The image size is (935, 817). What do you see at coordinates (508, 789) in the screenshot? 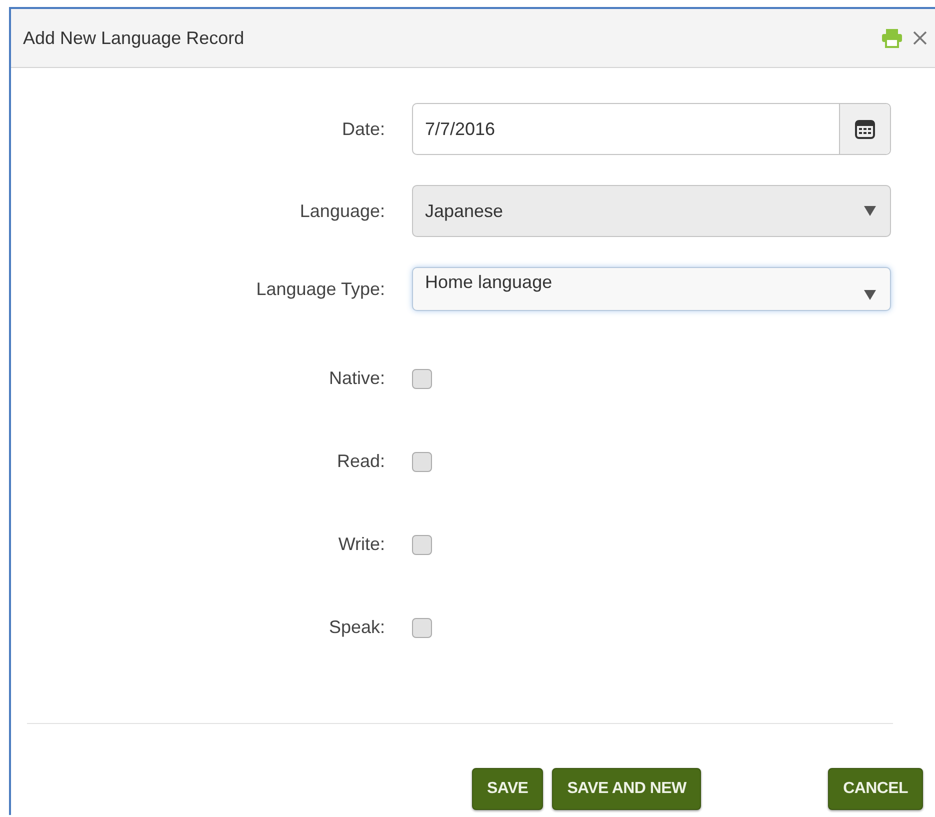
I see `save-button: SAVE` at bounding box center [508, 789].